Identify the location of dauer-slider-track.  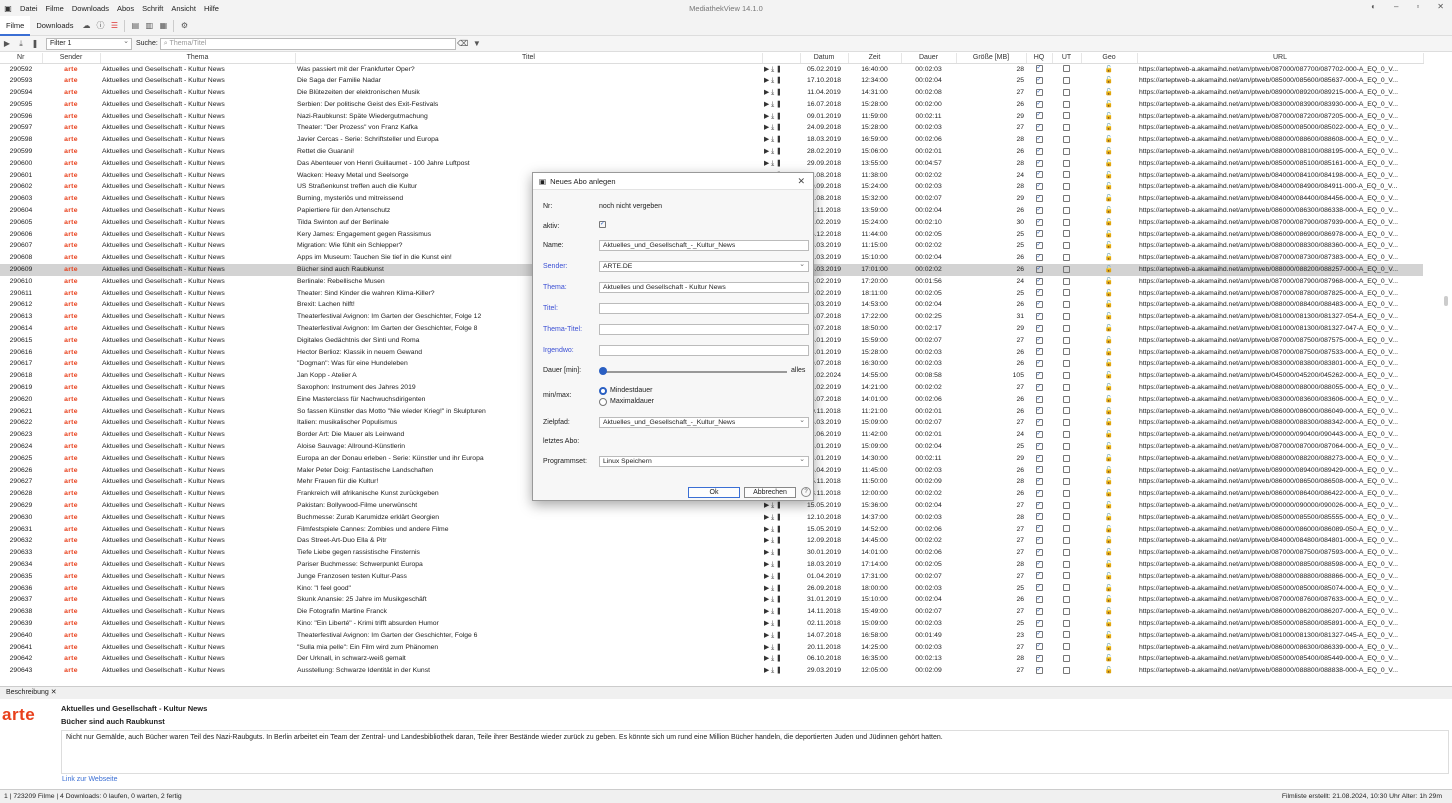
(694, 372).